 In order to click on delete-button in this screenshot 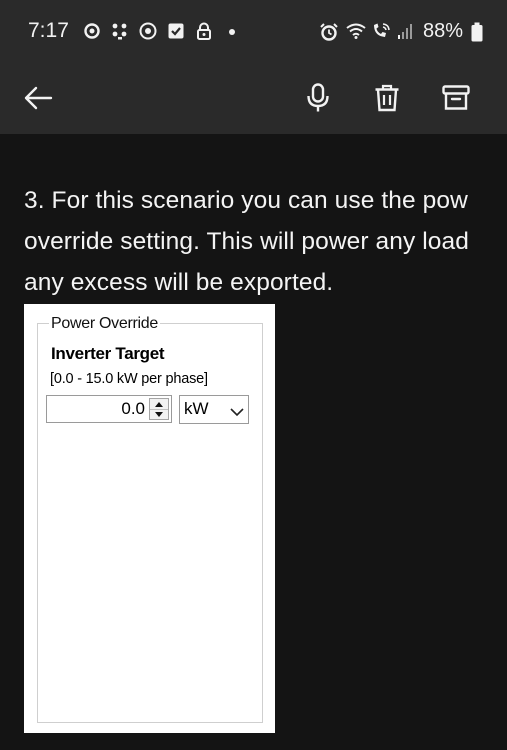, I will do `click(387, 98)`.